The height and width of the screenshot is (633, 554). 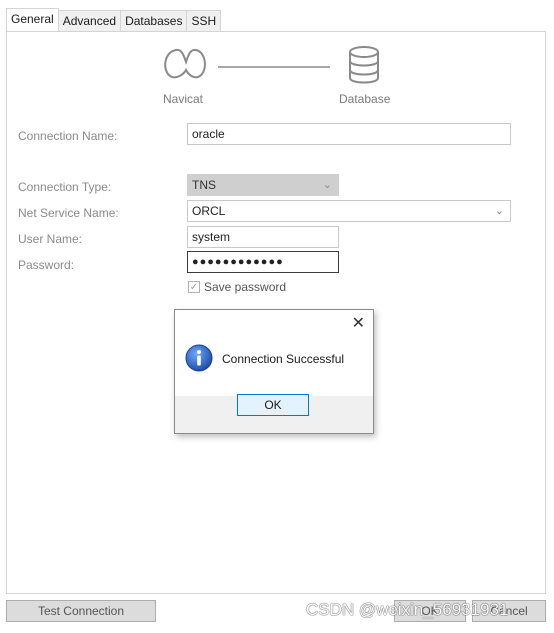 What do you see at coordinates (32, 19) in the screenshot?
I see `tab-general: General` at bounding box center [32, 19].